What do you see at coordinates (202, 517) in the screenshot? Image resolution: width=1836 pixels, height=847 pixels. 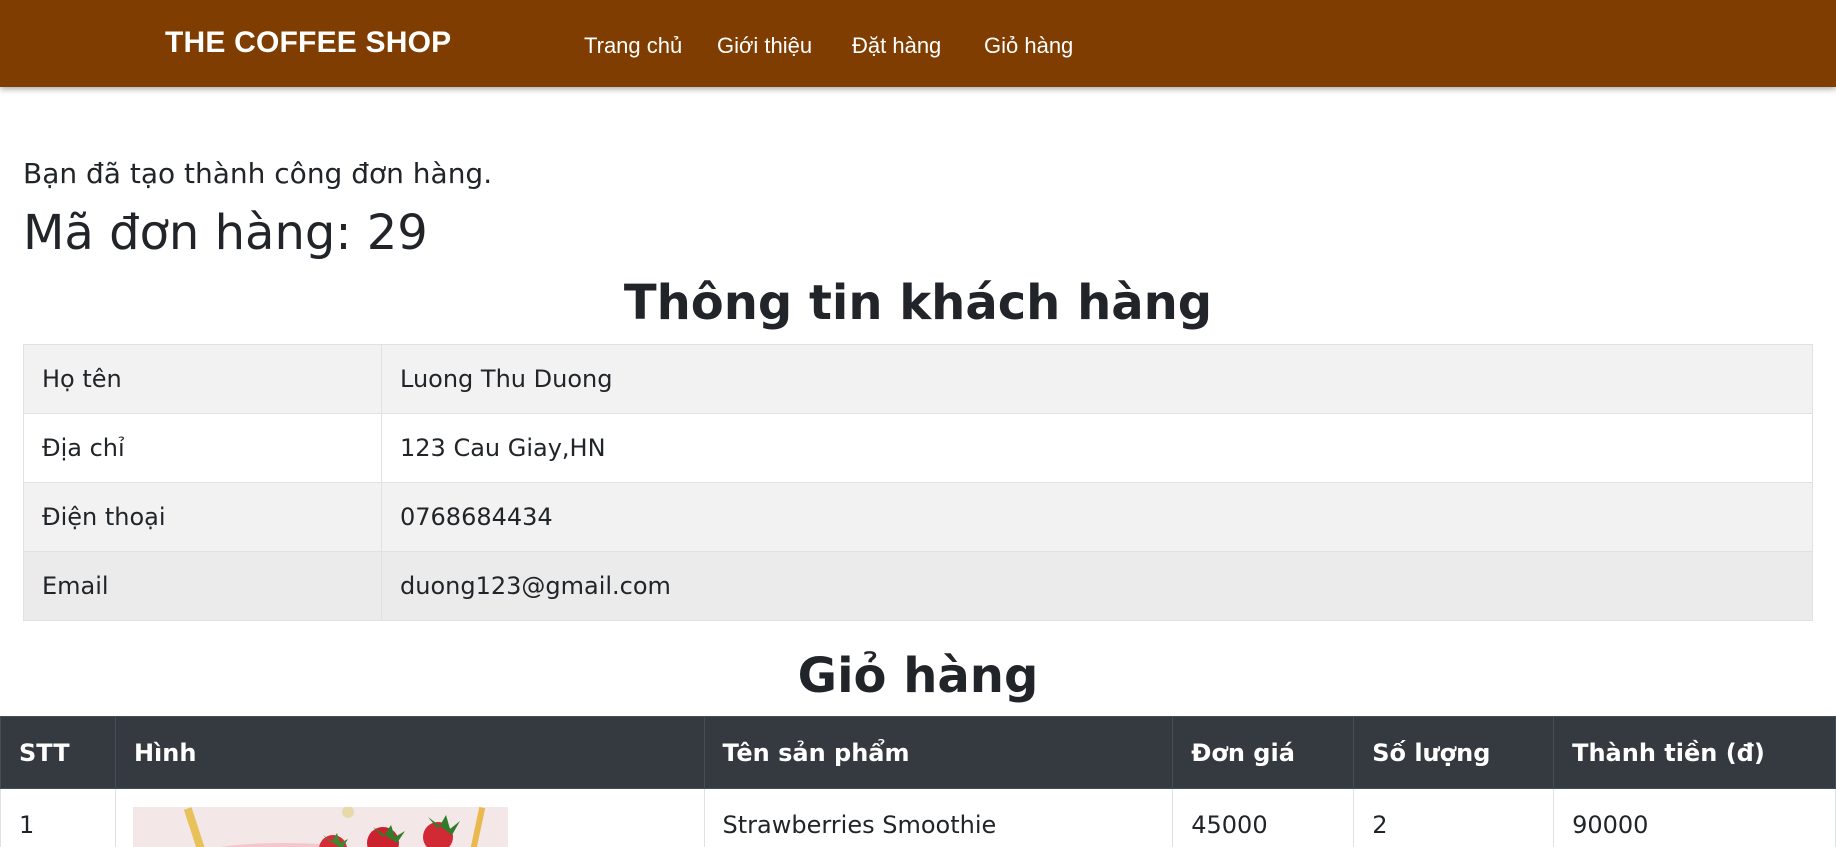 I see `customer-phone-label: Điện thoại` at bounding box center [202, 517].